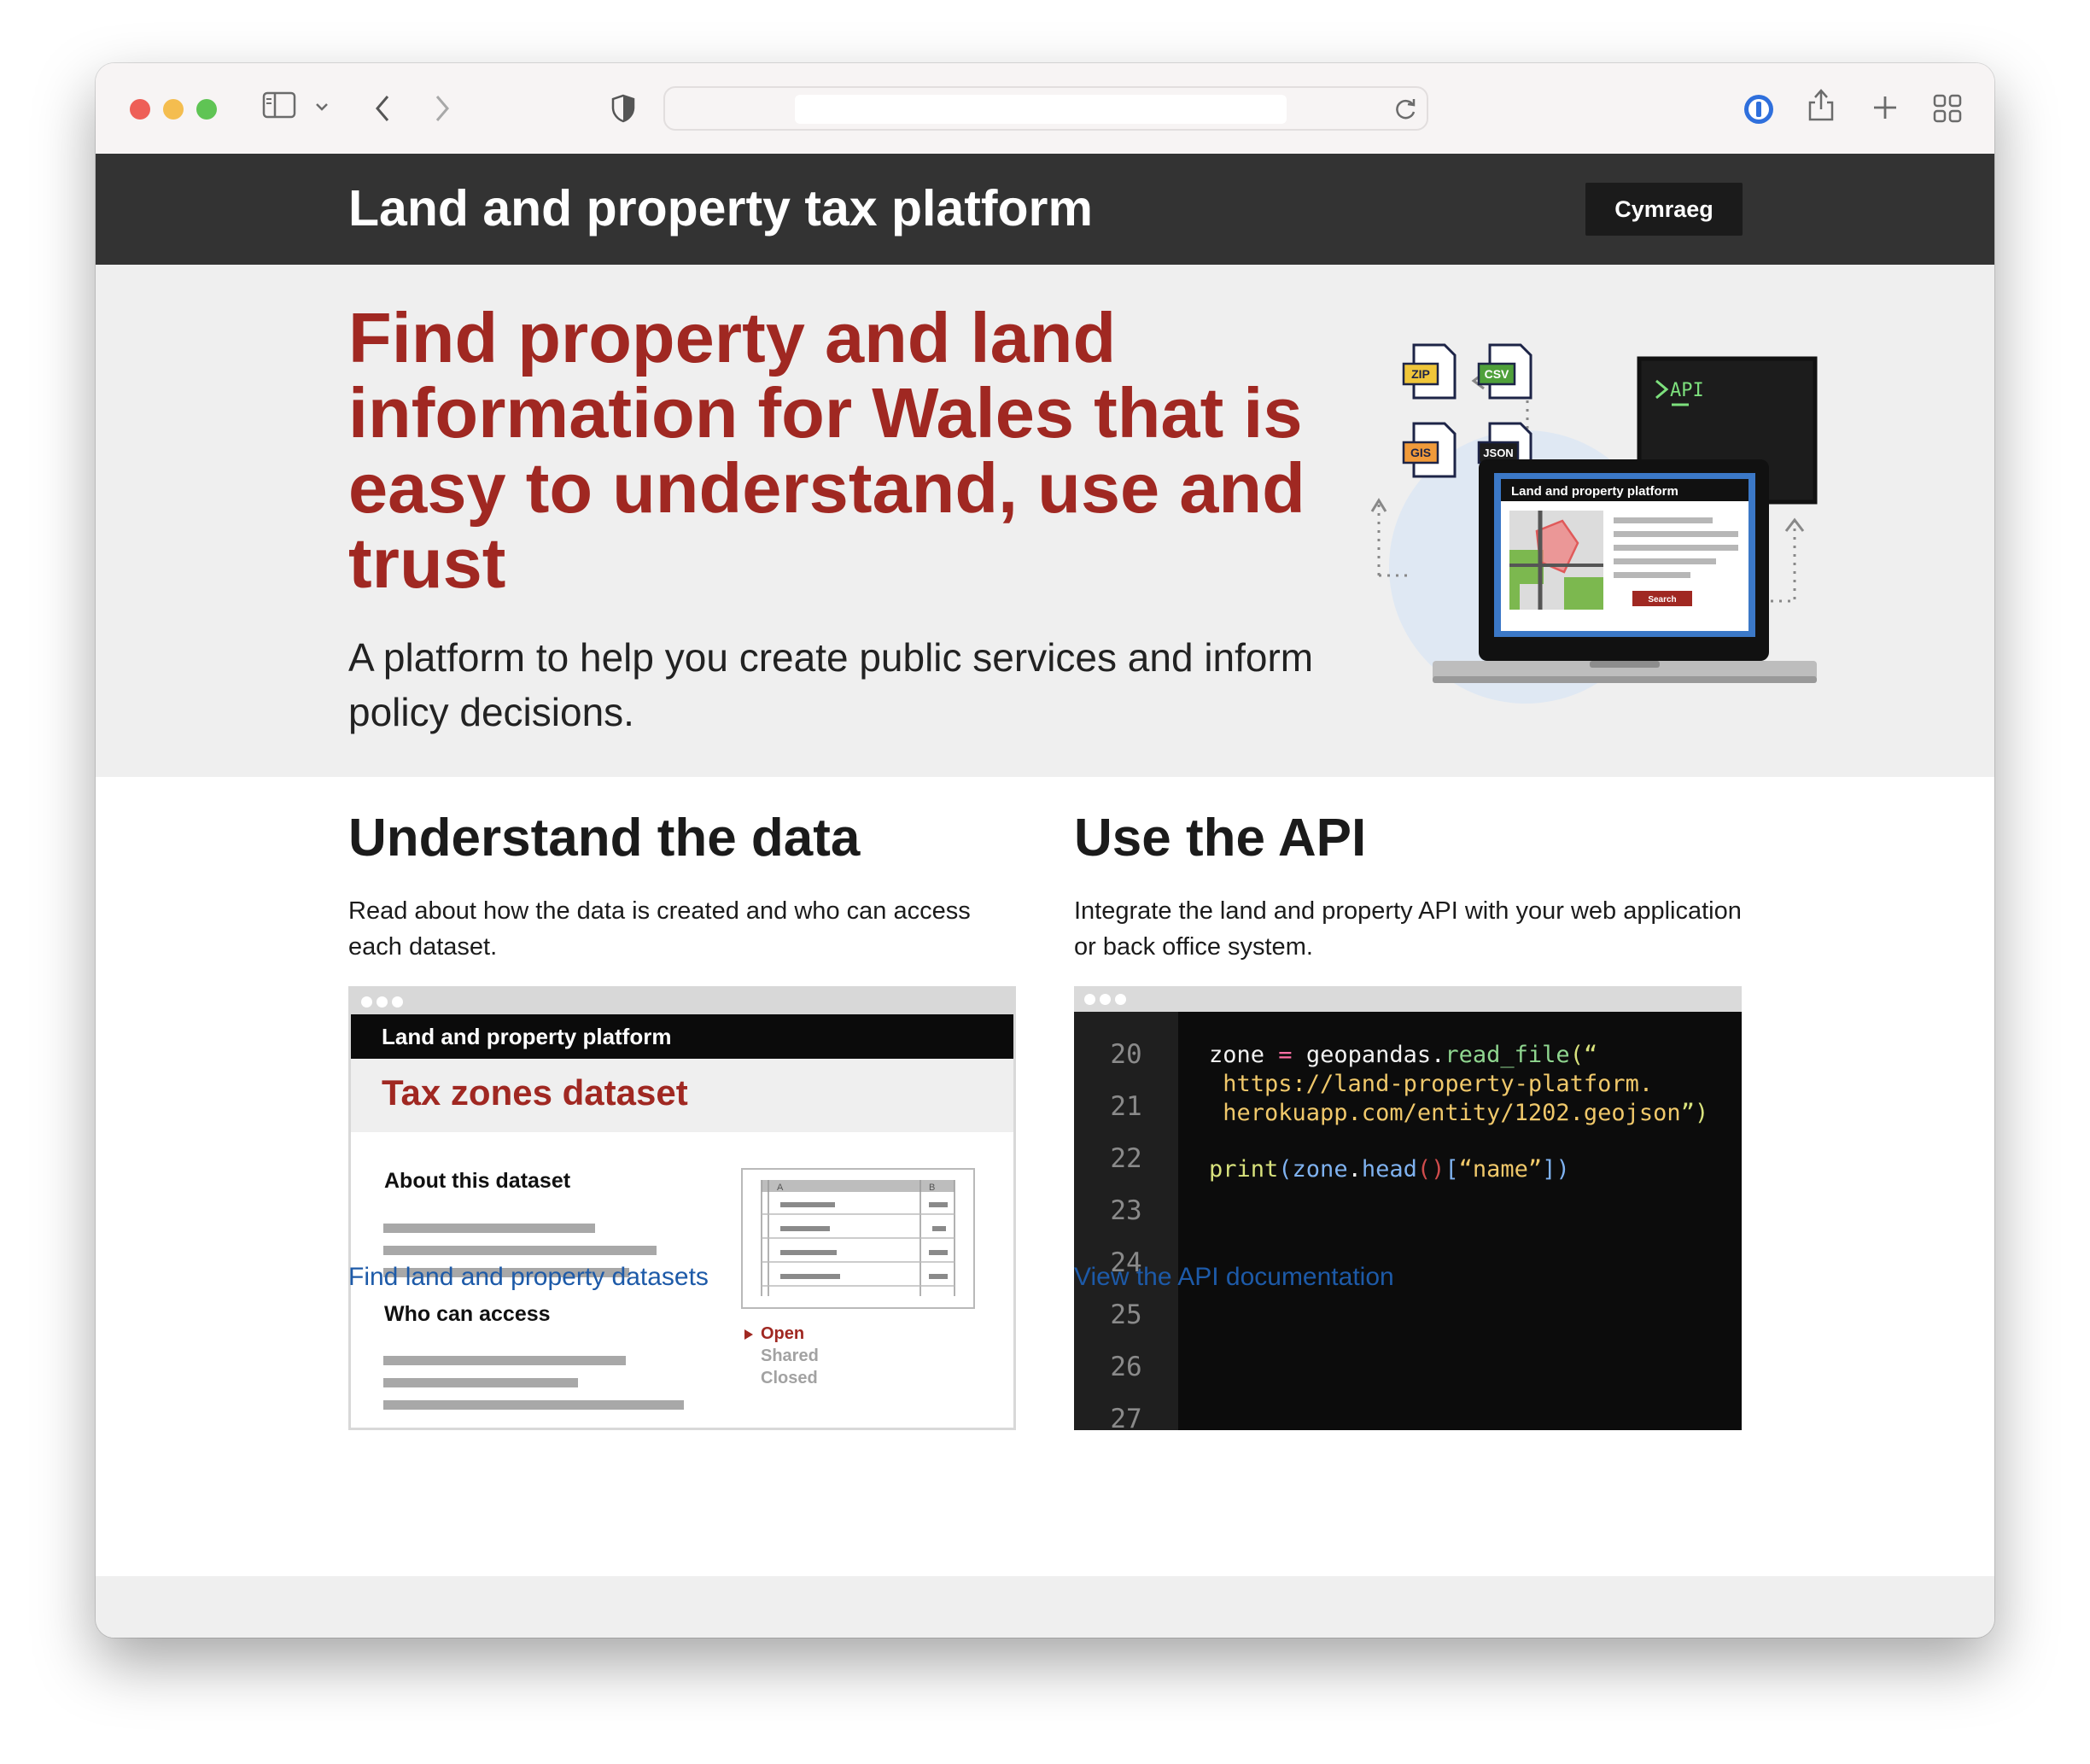  I want to click on selected-indicator-icon, so click(748, 1334).